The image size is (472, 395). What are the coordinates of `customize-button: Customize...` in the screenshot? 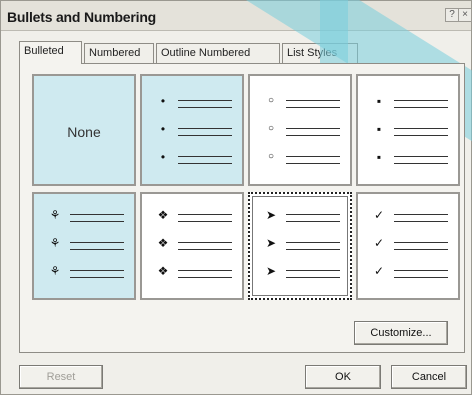 It's located at (401, 333).